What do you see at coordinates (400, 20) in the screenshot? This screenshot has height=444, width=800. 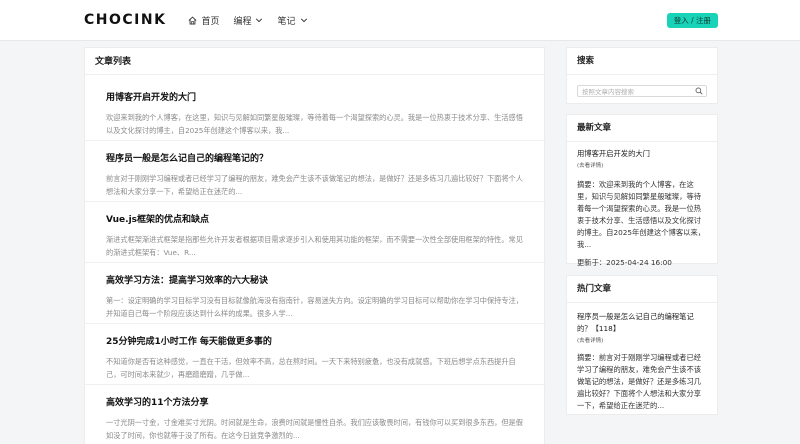 I see `top-navbar: CHOCINK 首页 编程 笔记 登入 / 注册` at bounding box center [400, 20].